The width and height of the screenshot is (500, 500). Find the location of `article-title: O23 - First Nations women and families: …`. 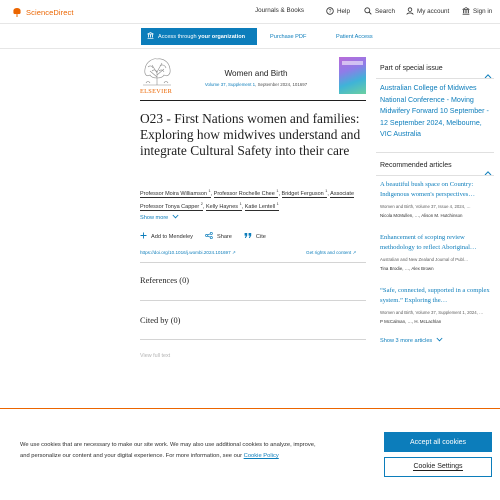

article-title: O23 - First Nations women and families: … is located at coordinates (250, 134).